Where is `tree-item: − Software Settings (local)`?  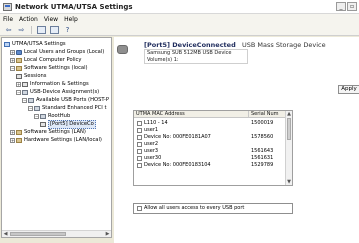
tree-item: − Software Settings (local) is located at coordinates (49, 68).